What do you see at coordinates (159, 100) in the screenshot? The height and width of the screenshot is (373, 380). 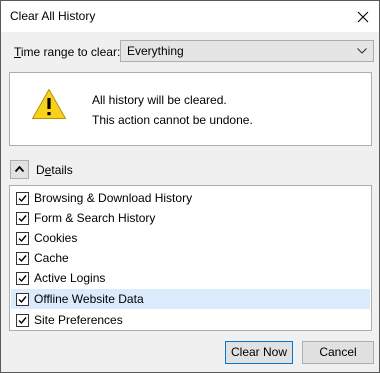 I see `warning-message: All history will be cleared.` at bounding box center [159, 100].